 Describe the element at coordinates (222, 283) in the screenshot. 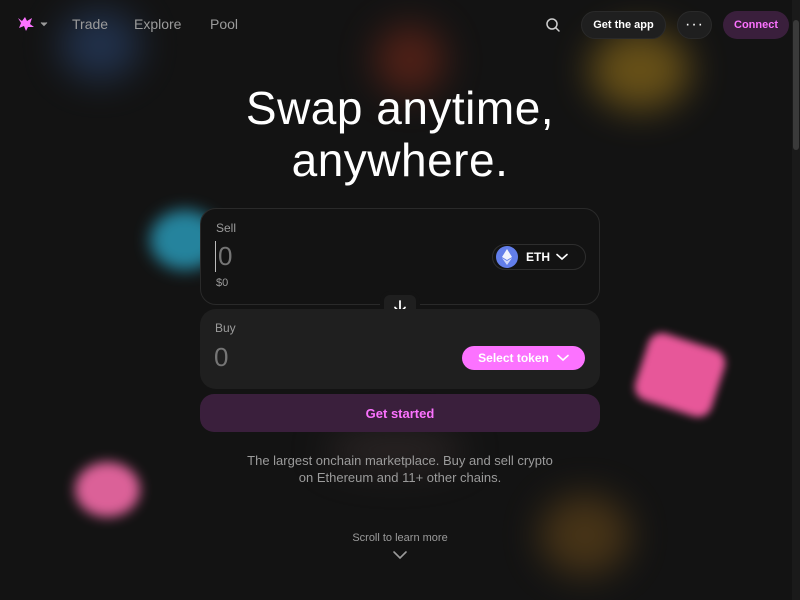

I see `sell-usd-value: $0` at that location.